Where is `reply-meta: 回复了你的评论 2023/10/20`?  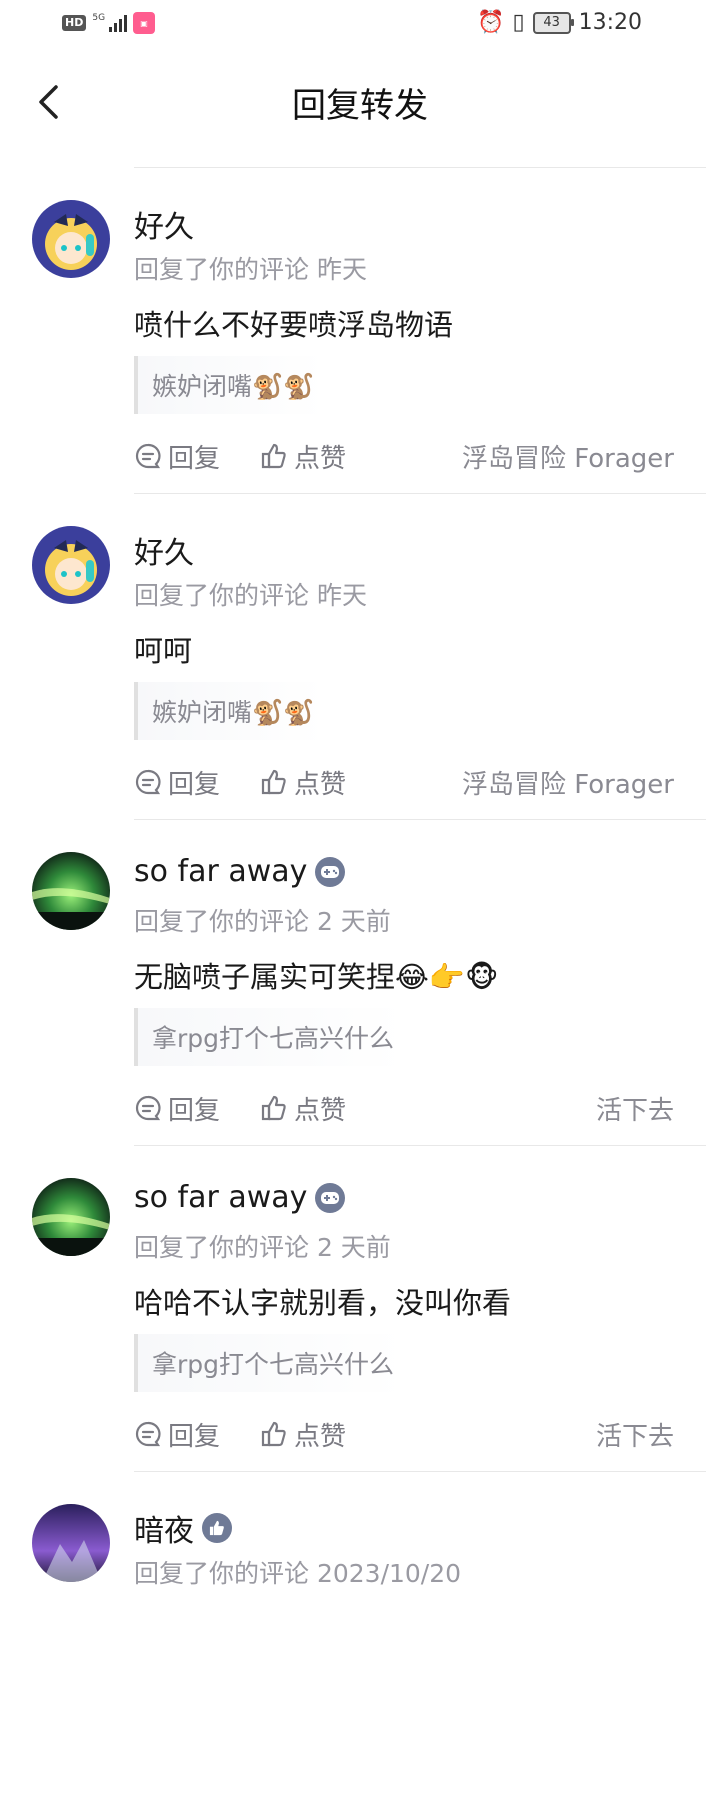 reply-meta: 回复了你的评论 2023/10/20 is located at coordinates (298, 1573).